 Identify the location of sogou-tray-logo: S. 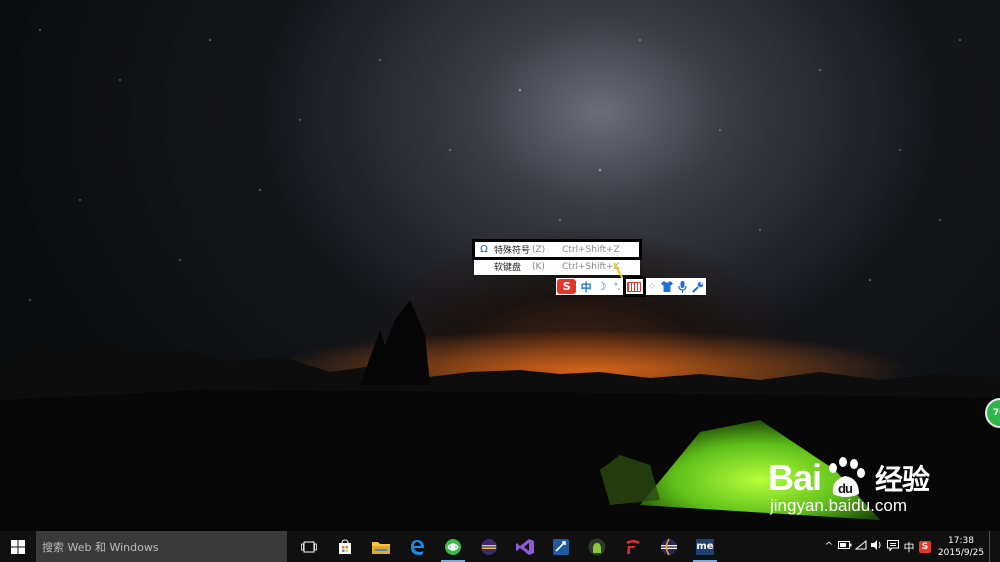
(925, 546).